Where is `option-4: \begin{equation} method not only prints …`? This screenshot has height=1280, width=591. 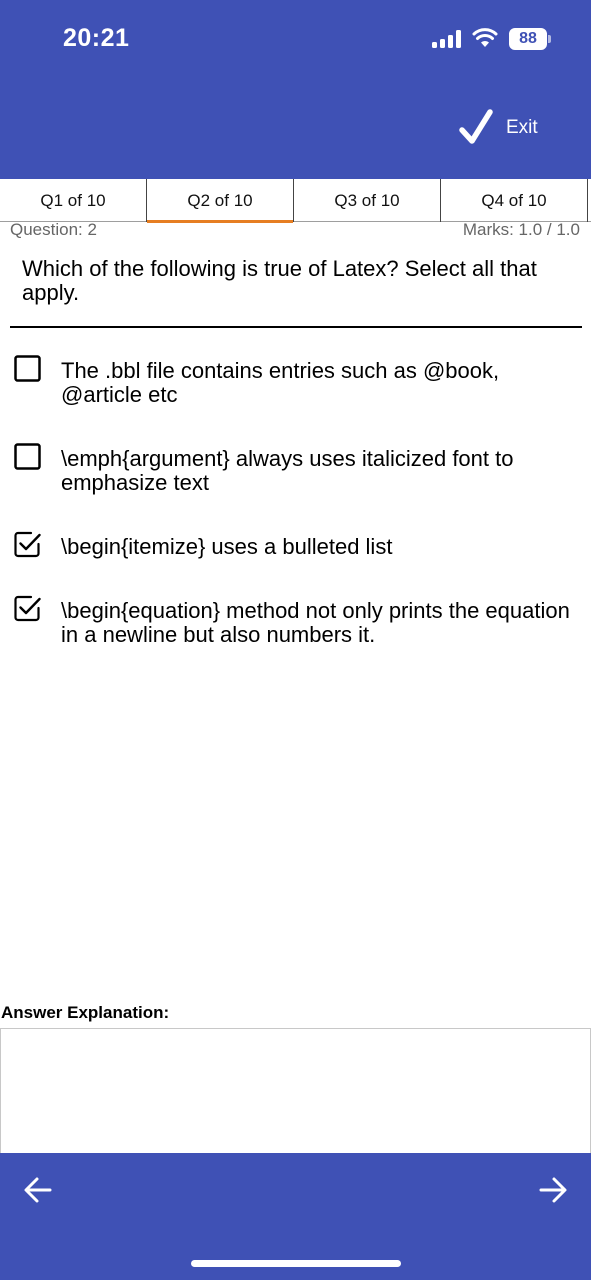 option-4: \begin{equation} method not only prints … is located at coordinates (294, 621).